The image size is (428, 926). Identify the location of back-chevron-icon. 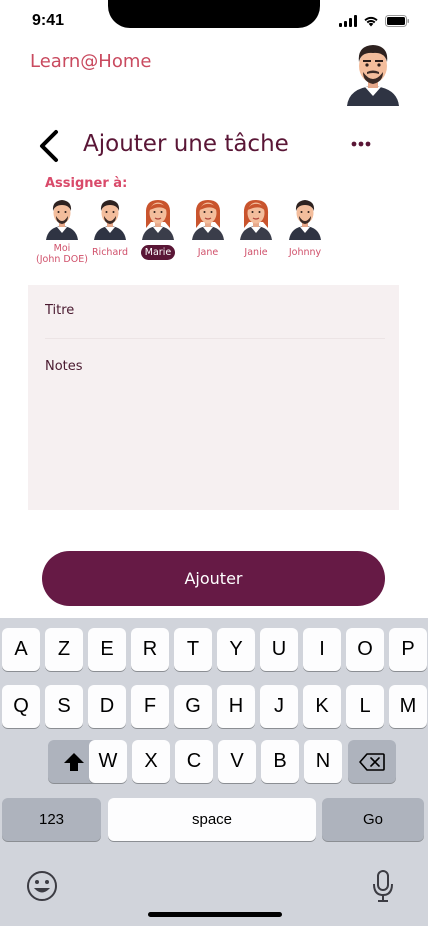
(49, 146).